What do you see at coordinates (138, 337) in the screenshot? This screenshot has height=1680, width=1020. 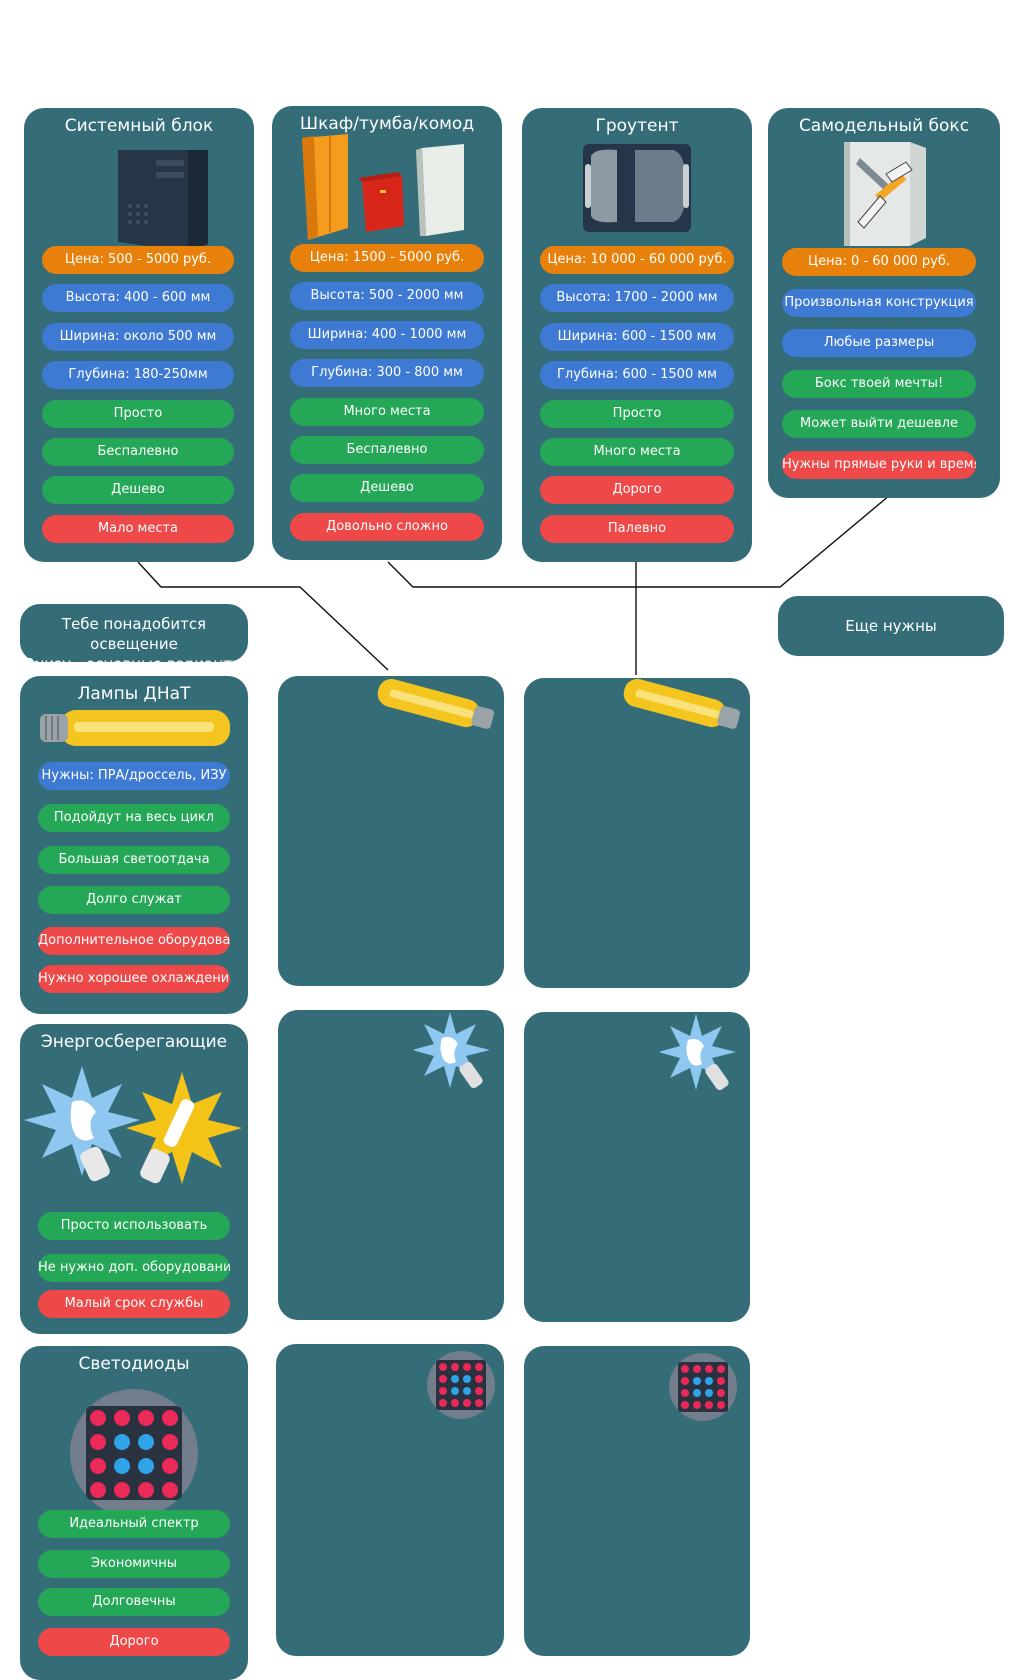 I see `box-attribute-pill: Ширина: около 500 мм` at bounding box center [138, 337].